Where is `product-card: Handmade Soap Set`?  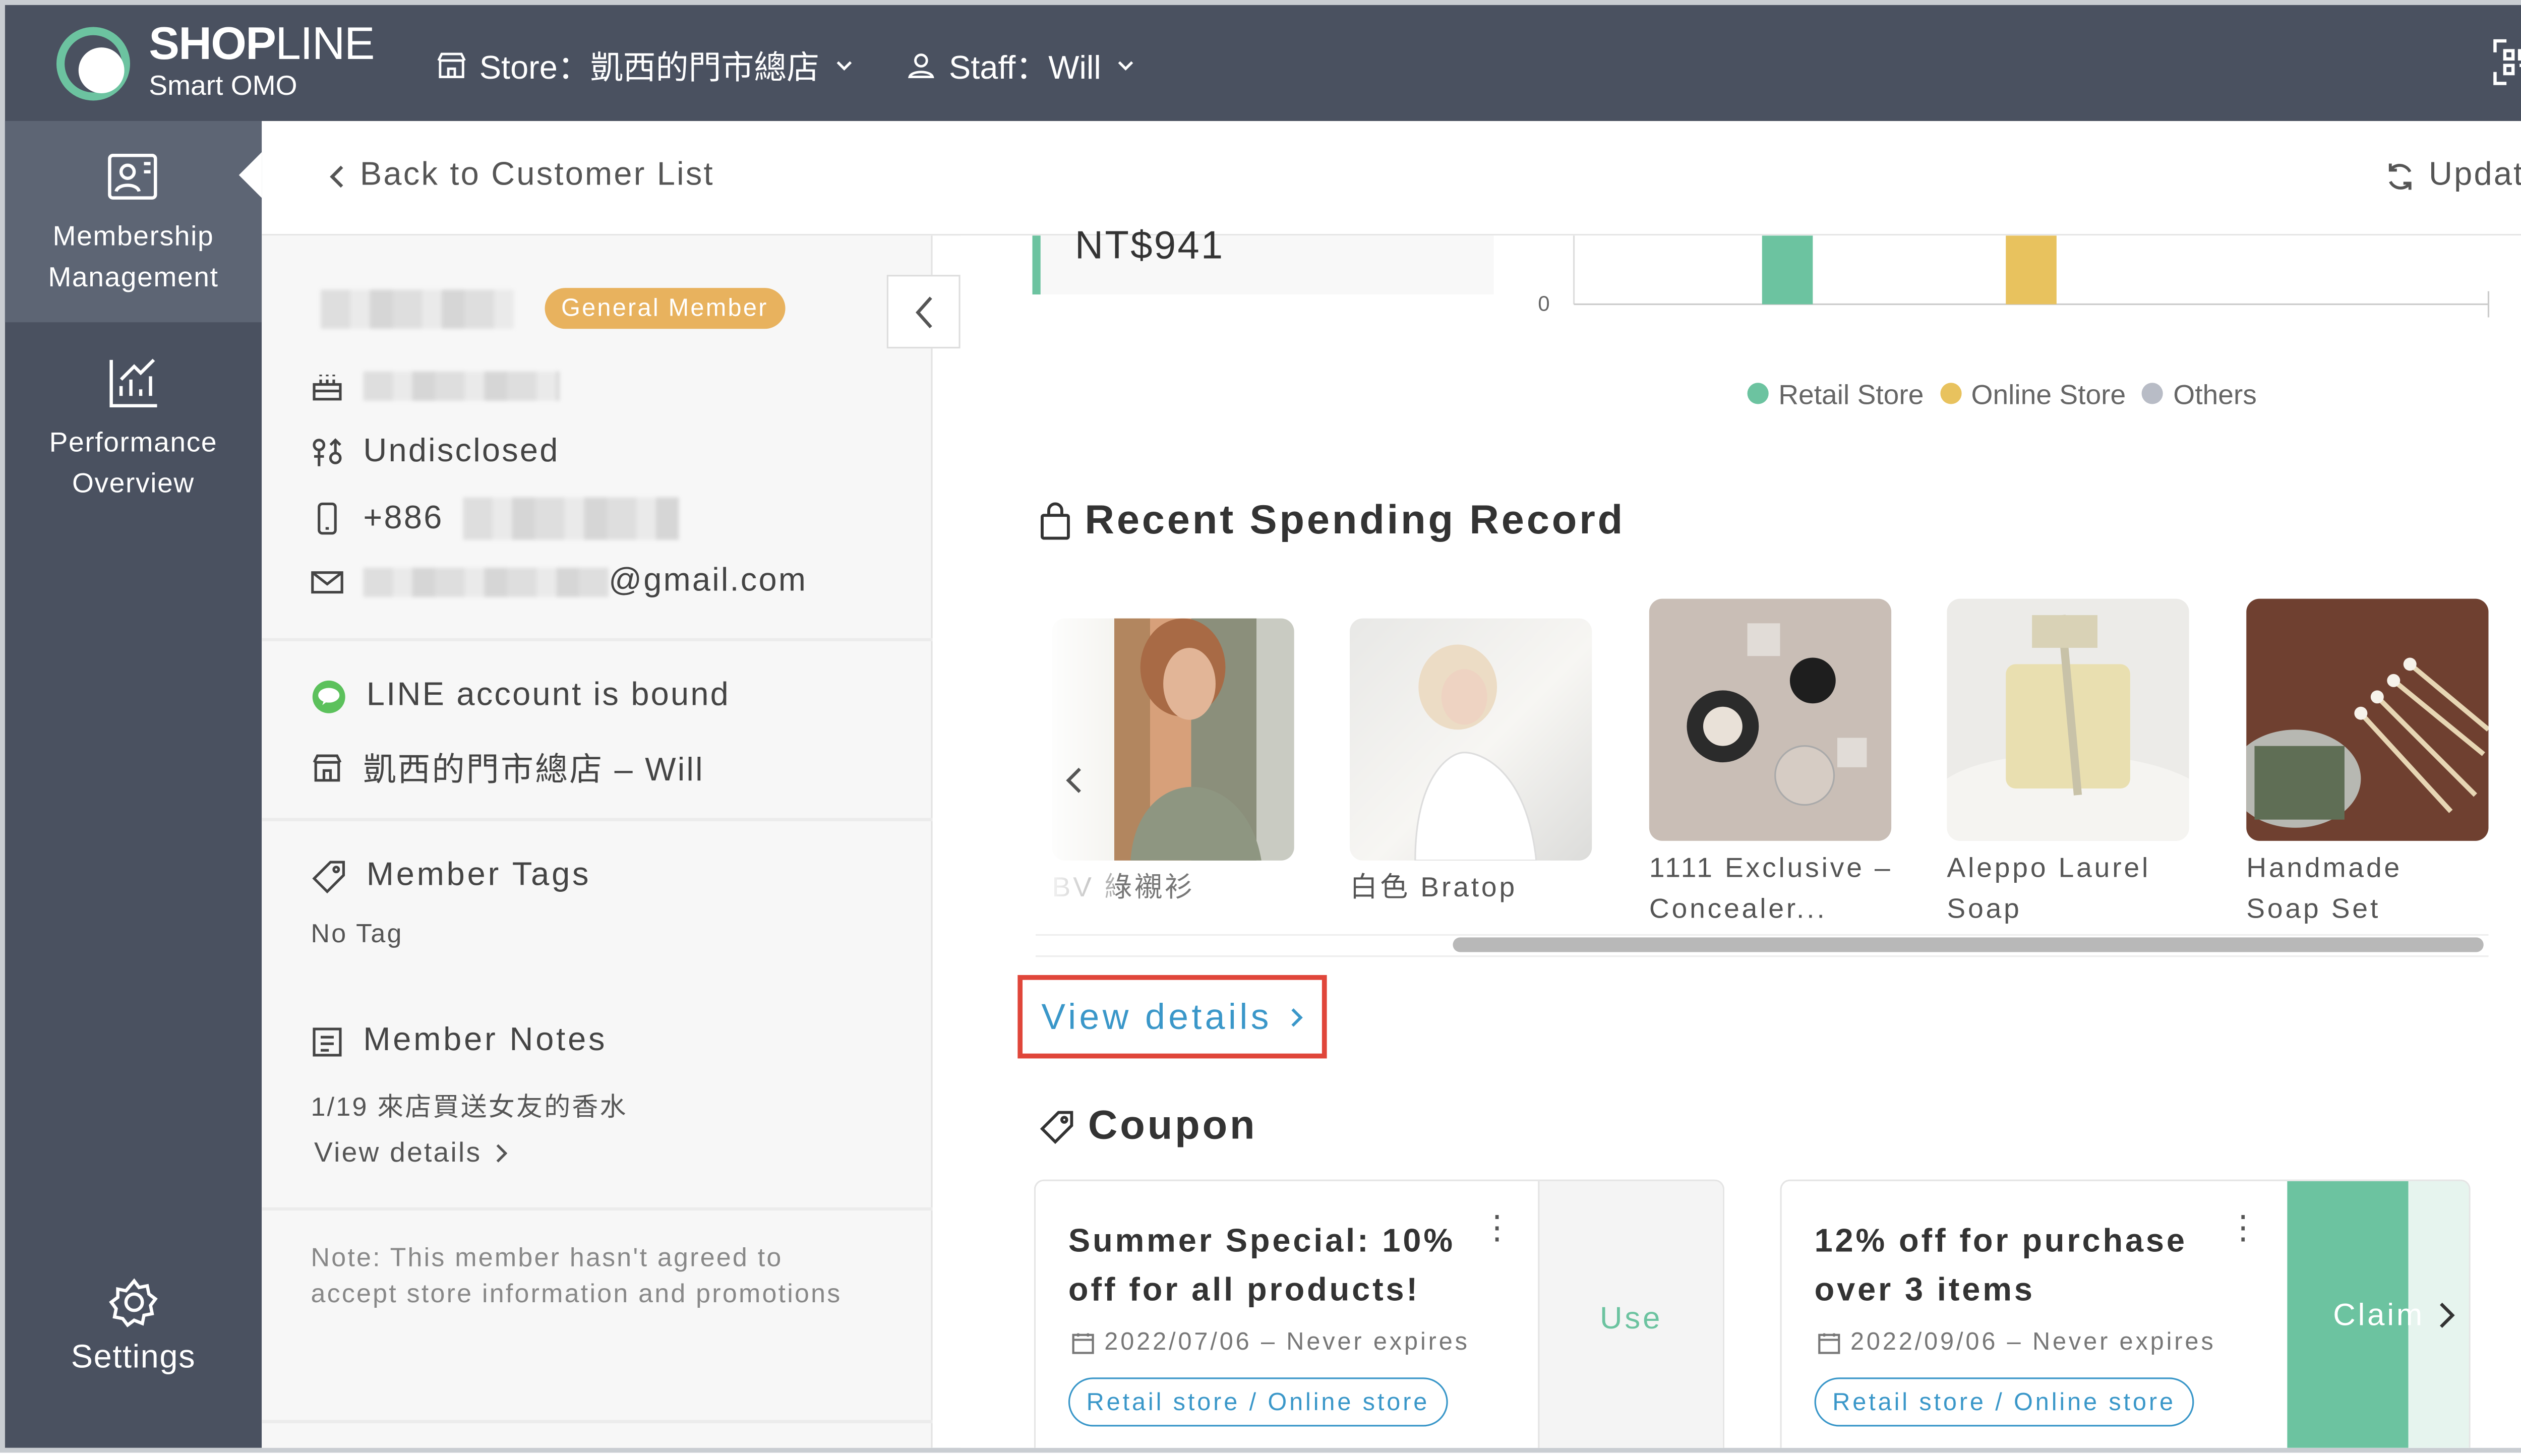 product-card: Handmade Soap Set is located at coordinates (2367, 763).